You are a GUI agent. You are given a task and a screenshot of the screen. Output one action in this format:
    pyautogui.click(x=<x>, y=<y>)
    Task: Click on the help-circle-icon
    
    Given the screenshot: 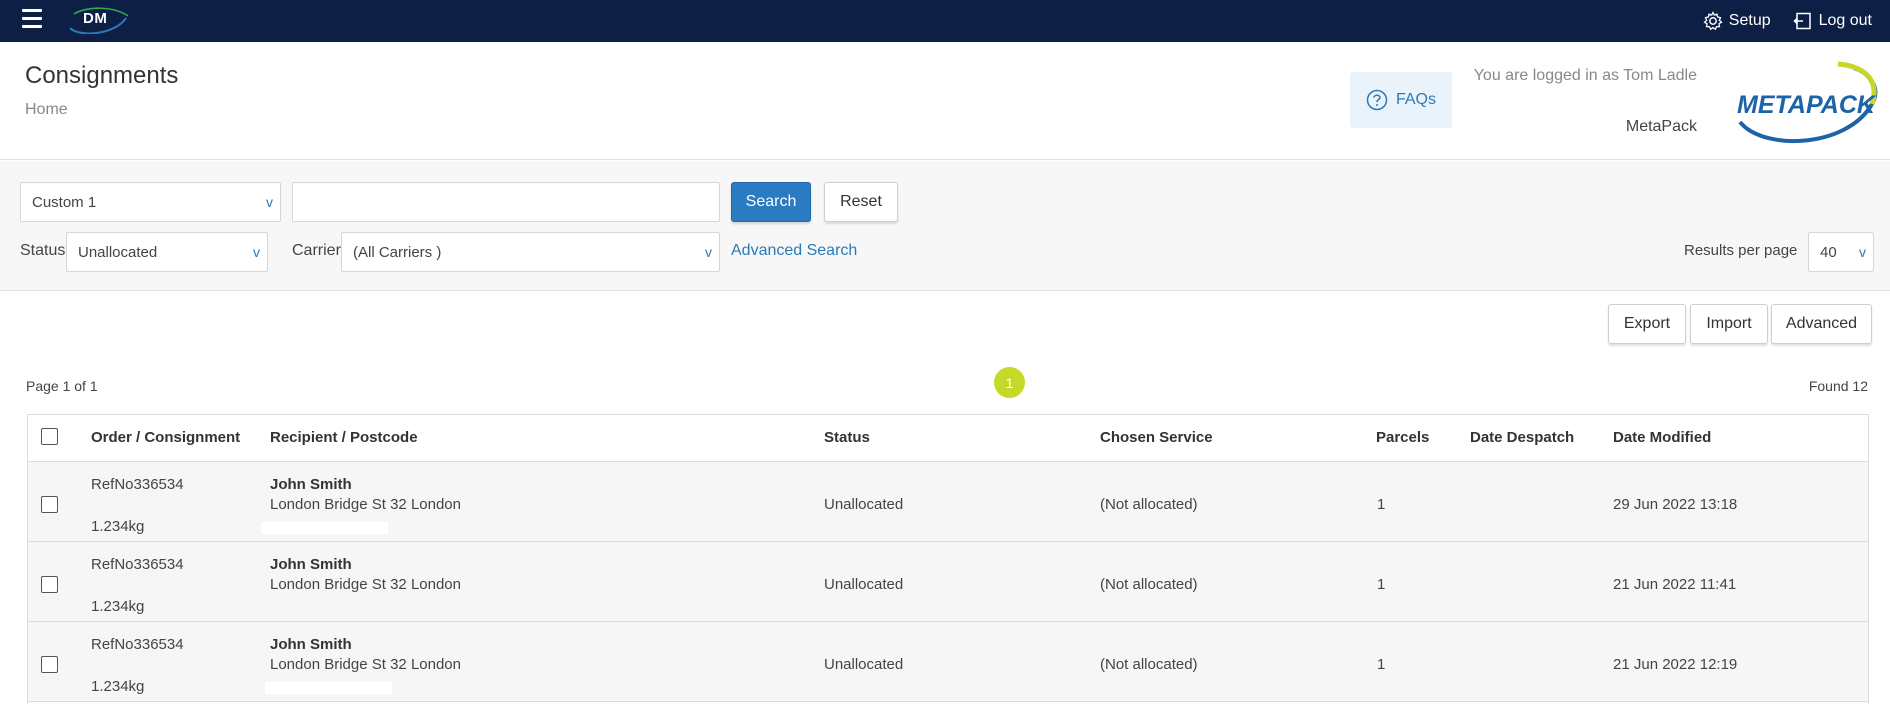 What is the action you would take?
    pyautogui.click(x=1377, y=100)
    